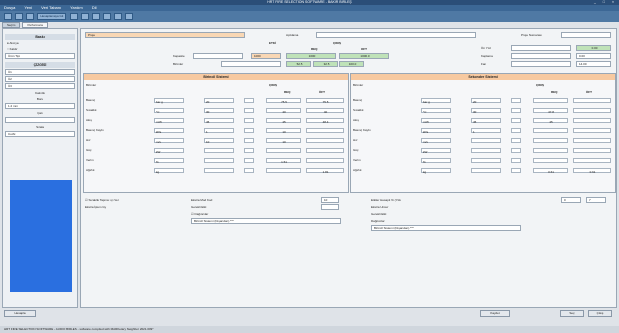  What do you see at coordinates (20, 313) in the screenshot?
I see `calculate-button: Hesapla` at bounding box center [20, 313].